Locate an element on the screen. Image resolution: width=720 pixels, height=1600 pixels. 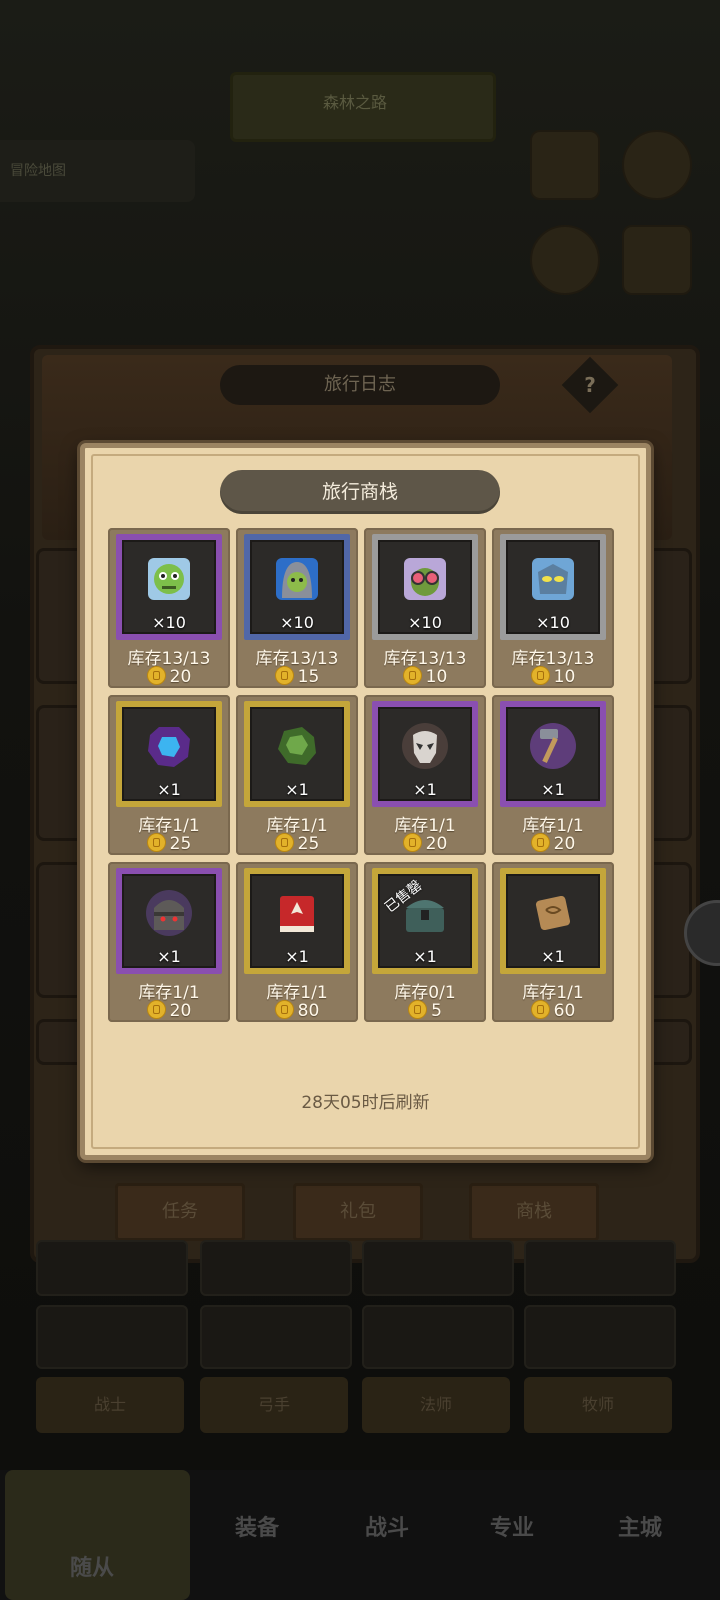
bg-class-label: 法师 is located at coordinates (436, 1405).